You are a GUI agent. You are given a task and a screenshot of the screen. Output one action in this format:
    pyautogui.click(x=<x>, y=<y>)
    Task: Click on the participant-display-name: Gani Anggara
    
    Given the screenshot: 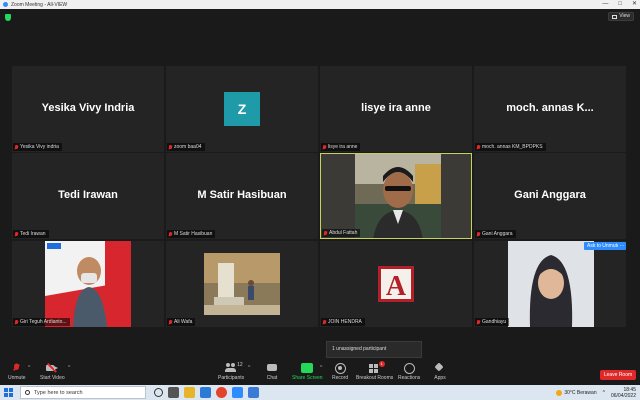 What is the action you would take?
    pyautogui.click(x=550, y=195)
    